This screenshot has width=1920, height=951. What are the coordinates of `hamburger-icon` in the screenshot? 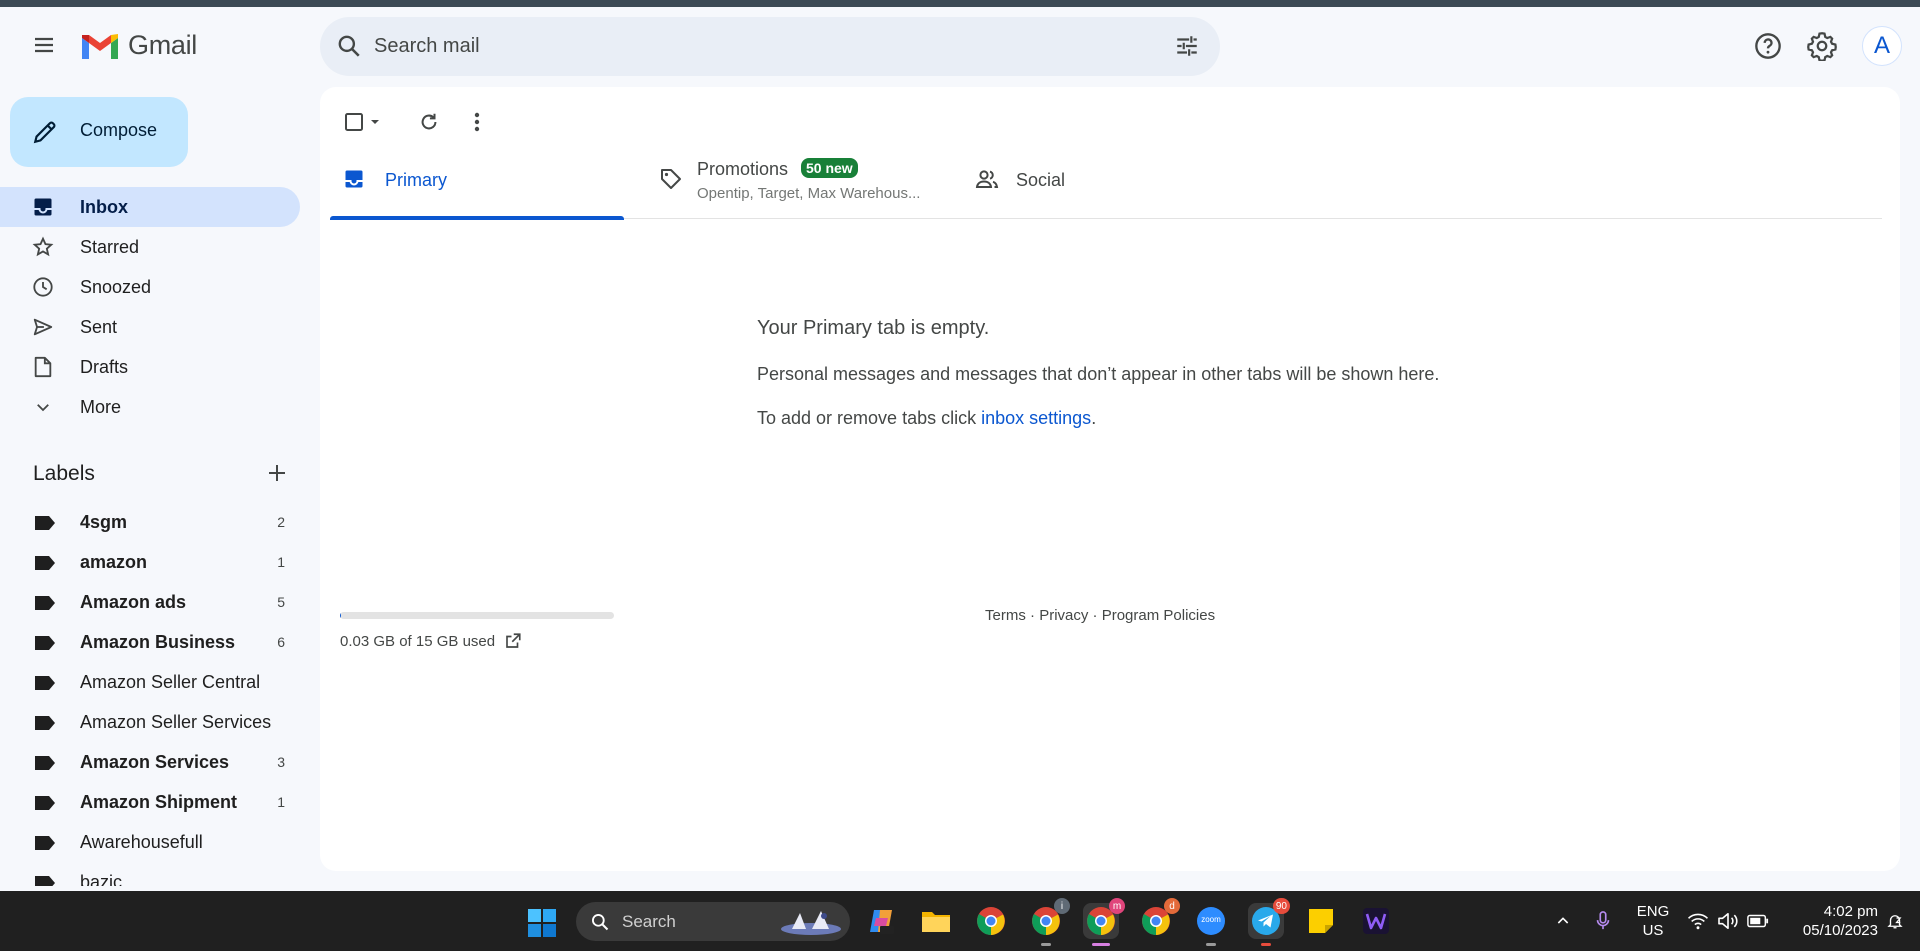 It's located at (44, 45).